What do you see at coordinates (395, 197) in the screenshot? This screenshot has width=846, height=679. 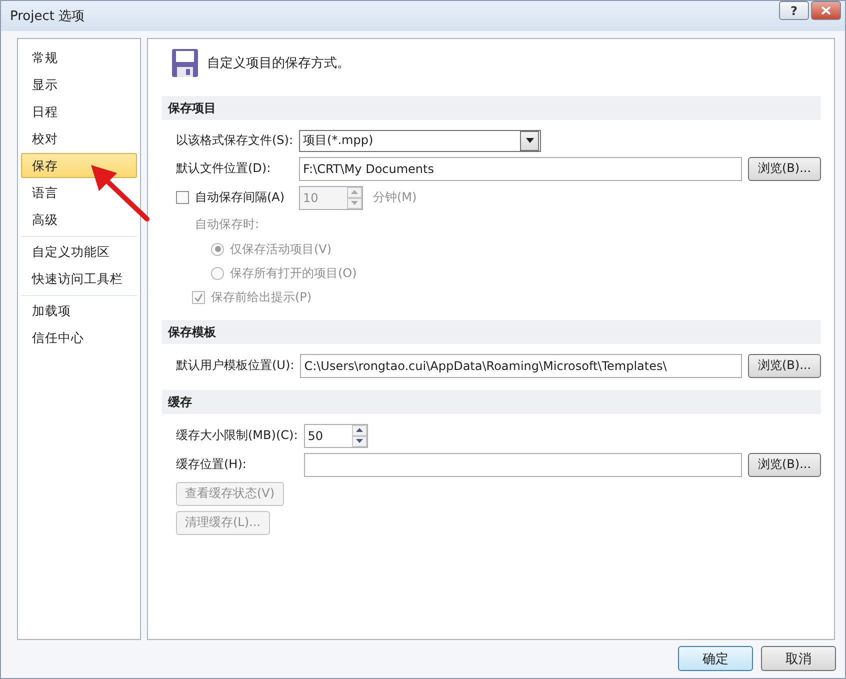 I see `unit-label: 分钟(M)` at bounding box center [395, 197].